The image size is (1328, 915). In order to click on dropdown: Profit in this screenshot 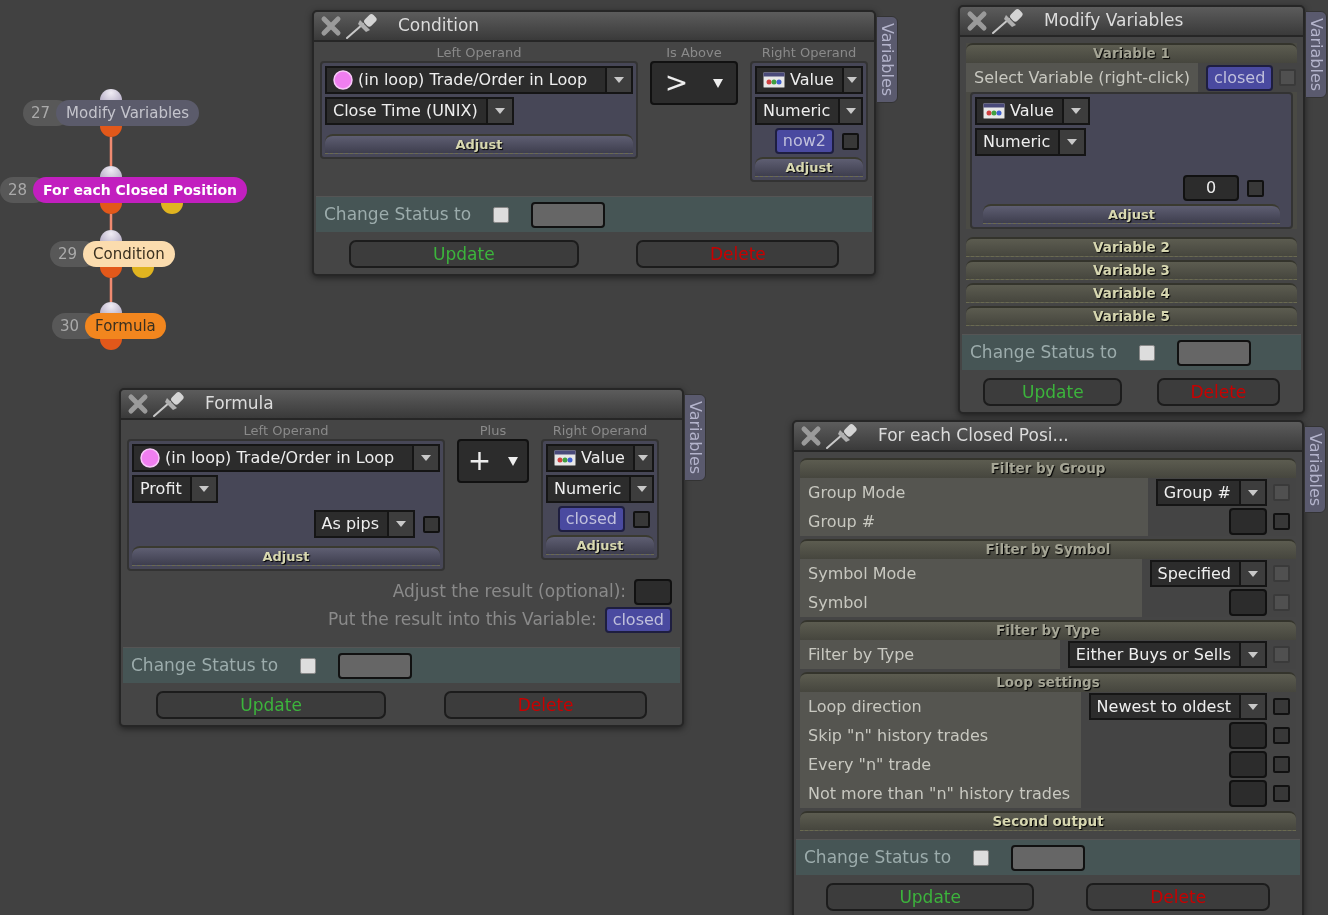, I will do `click(175, 489)`.